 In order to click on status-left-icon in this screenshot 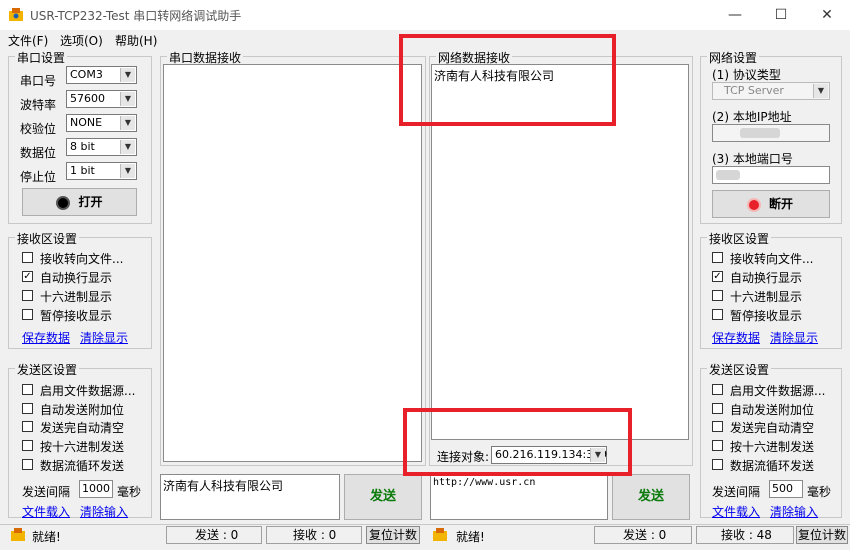, I will do `click(18, 534)`.